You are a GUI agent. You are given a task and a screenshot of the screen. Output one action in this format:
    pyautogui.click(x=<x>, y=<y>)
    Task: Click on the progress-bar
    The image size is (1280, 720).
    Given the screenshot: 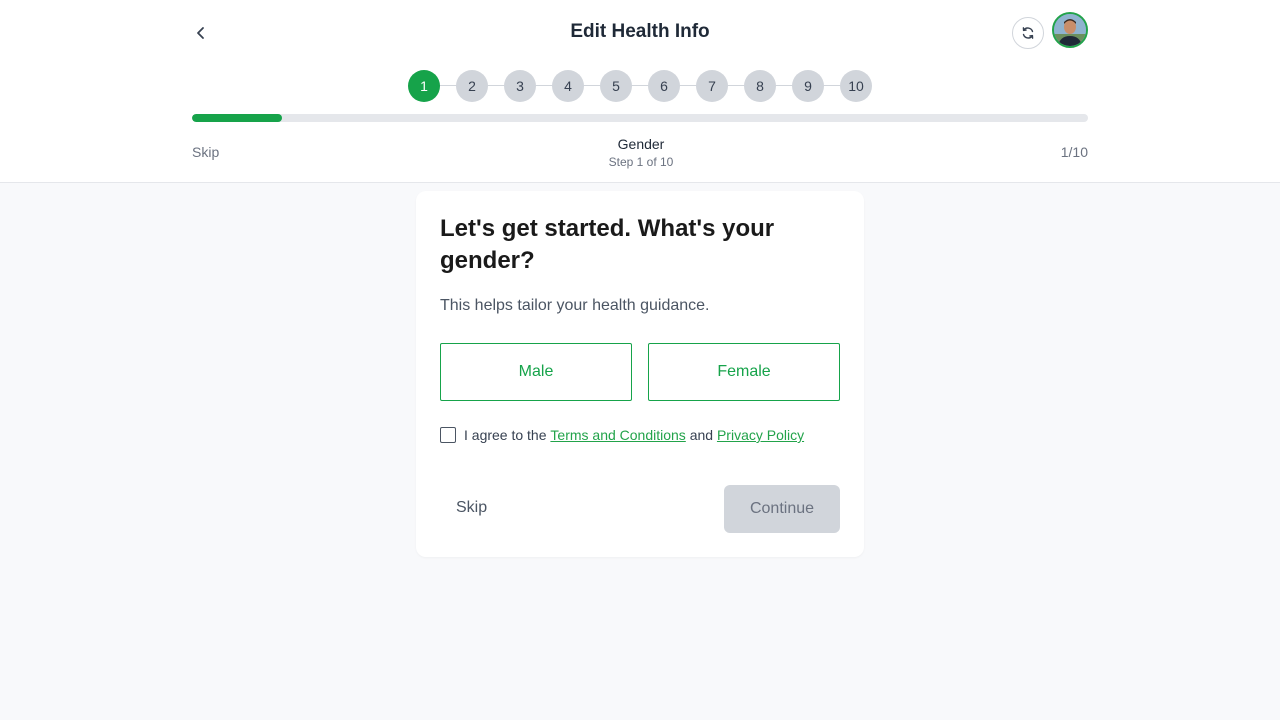 What is the action you would take?
    pyautogui.click(x=640, y=118)
    